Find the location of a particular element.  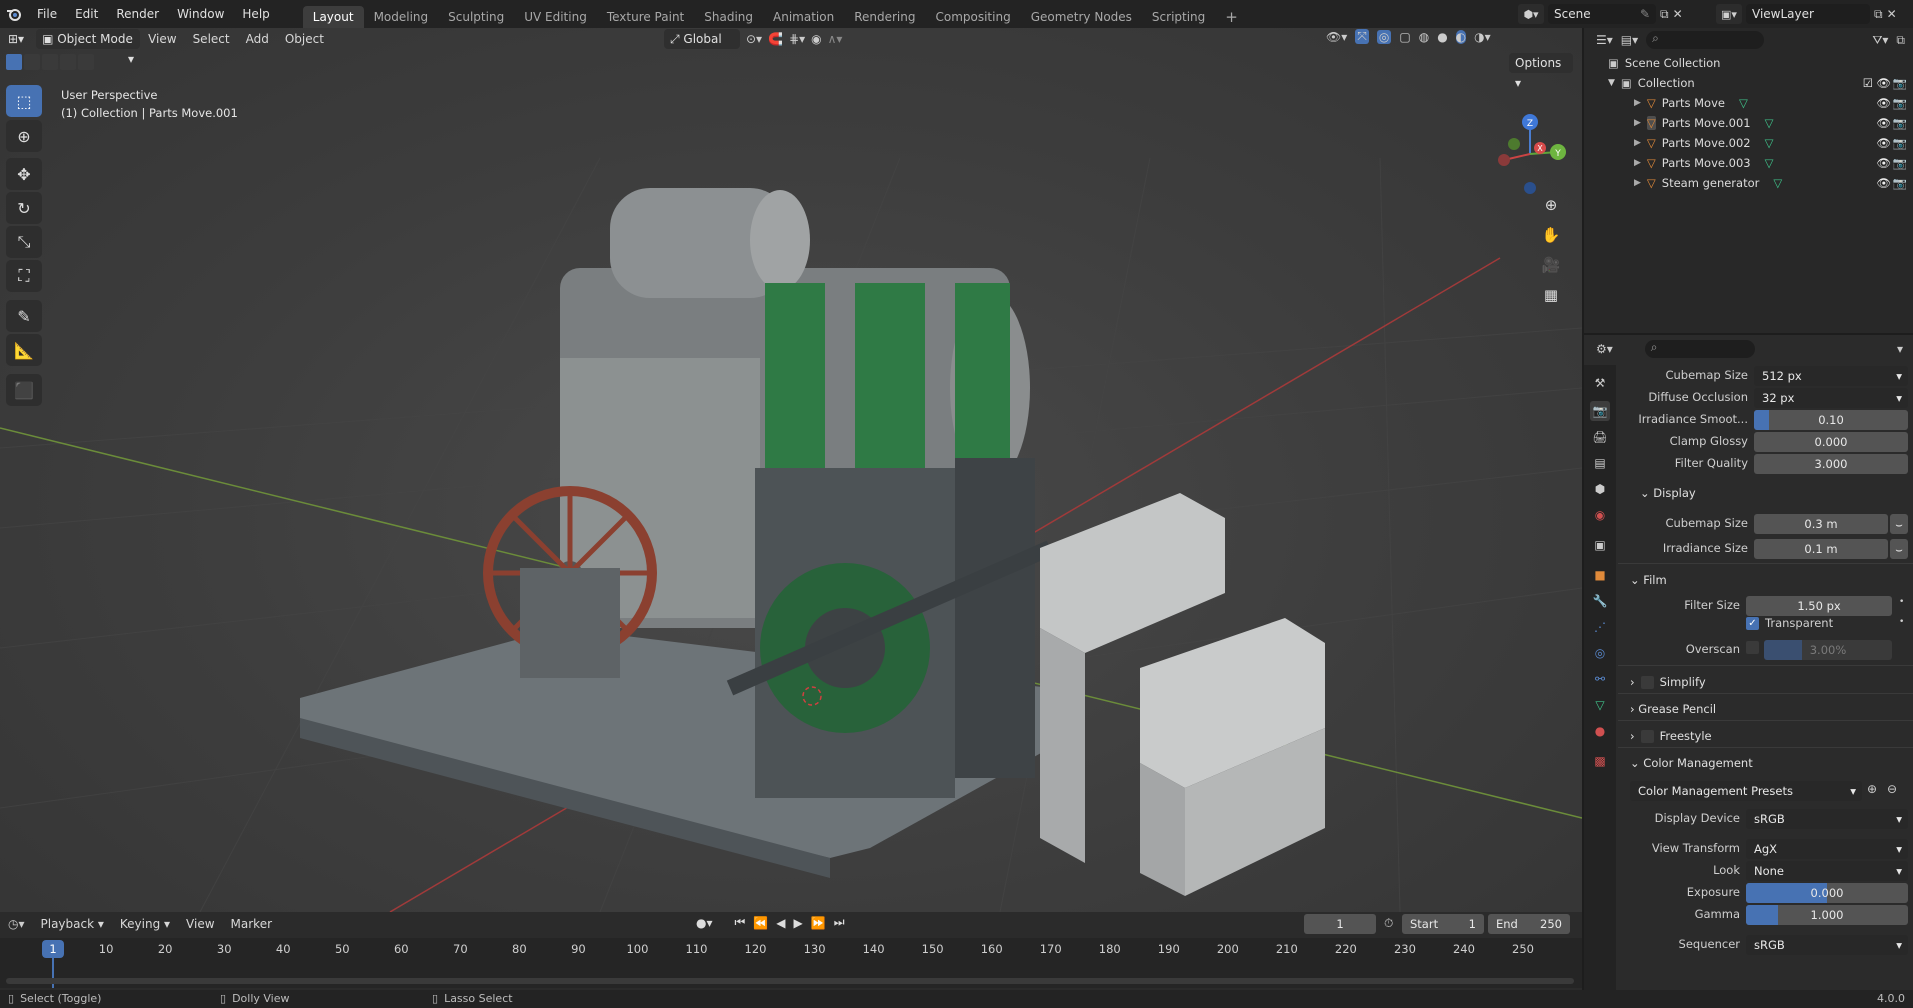

menu-file: File is located at coordinates (47, 14).